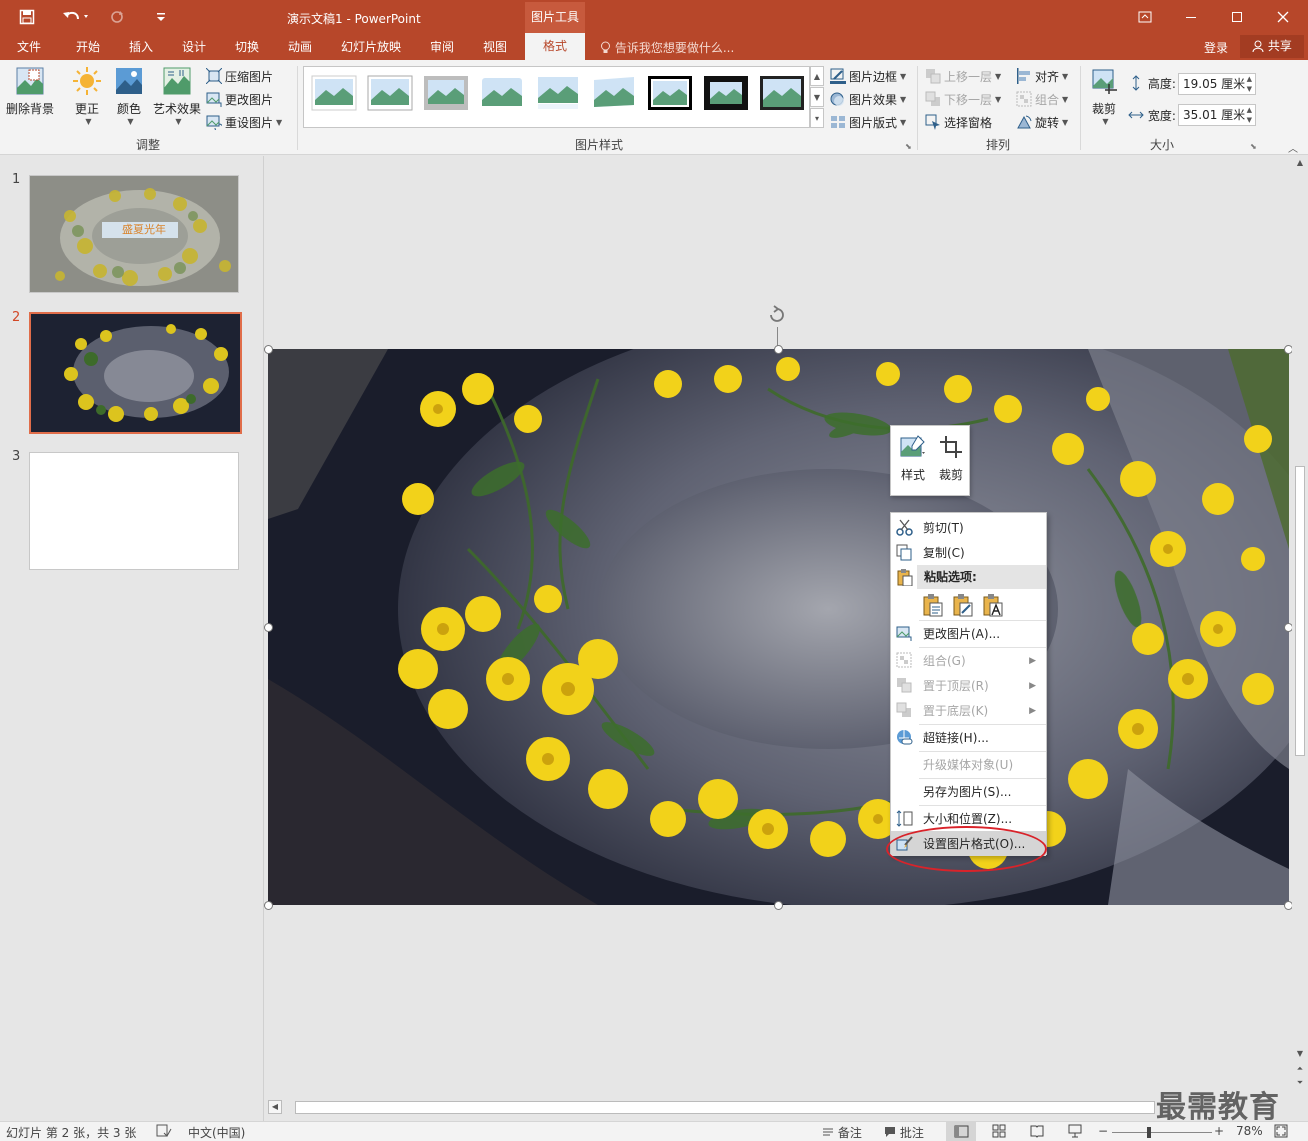 Image resolution: width=1308 pixels, height=1141 pixels. What do you see at coordinates (1300, 1084) in the screenshot?
I see `next-slide-icon: ⏷` at bounding box center [1300, 1084].